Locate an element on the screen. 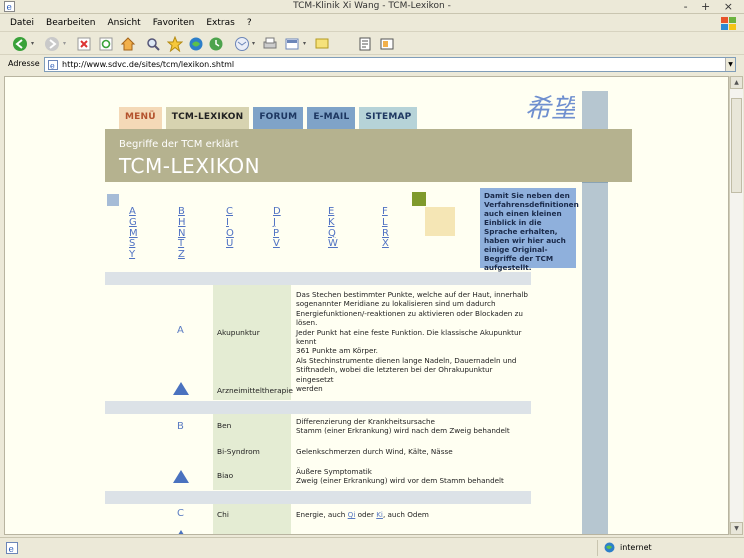 The height and width of the screenshot is (558, 744). edit-icon is located at coordinates (292, 44).